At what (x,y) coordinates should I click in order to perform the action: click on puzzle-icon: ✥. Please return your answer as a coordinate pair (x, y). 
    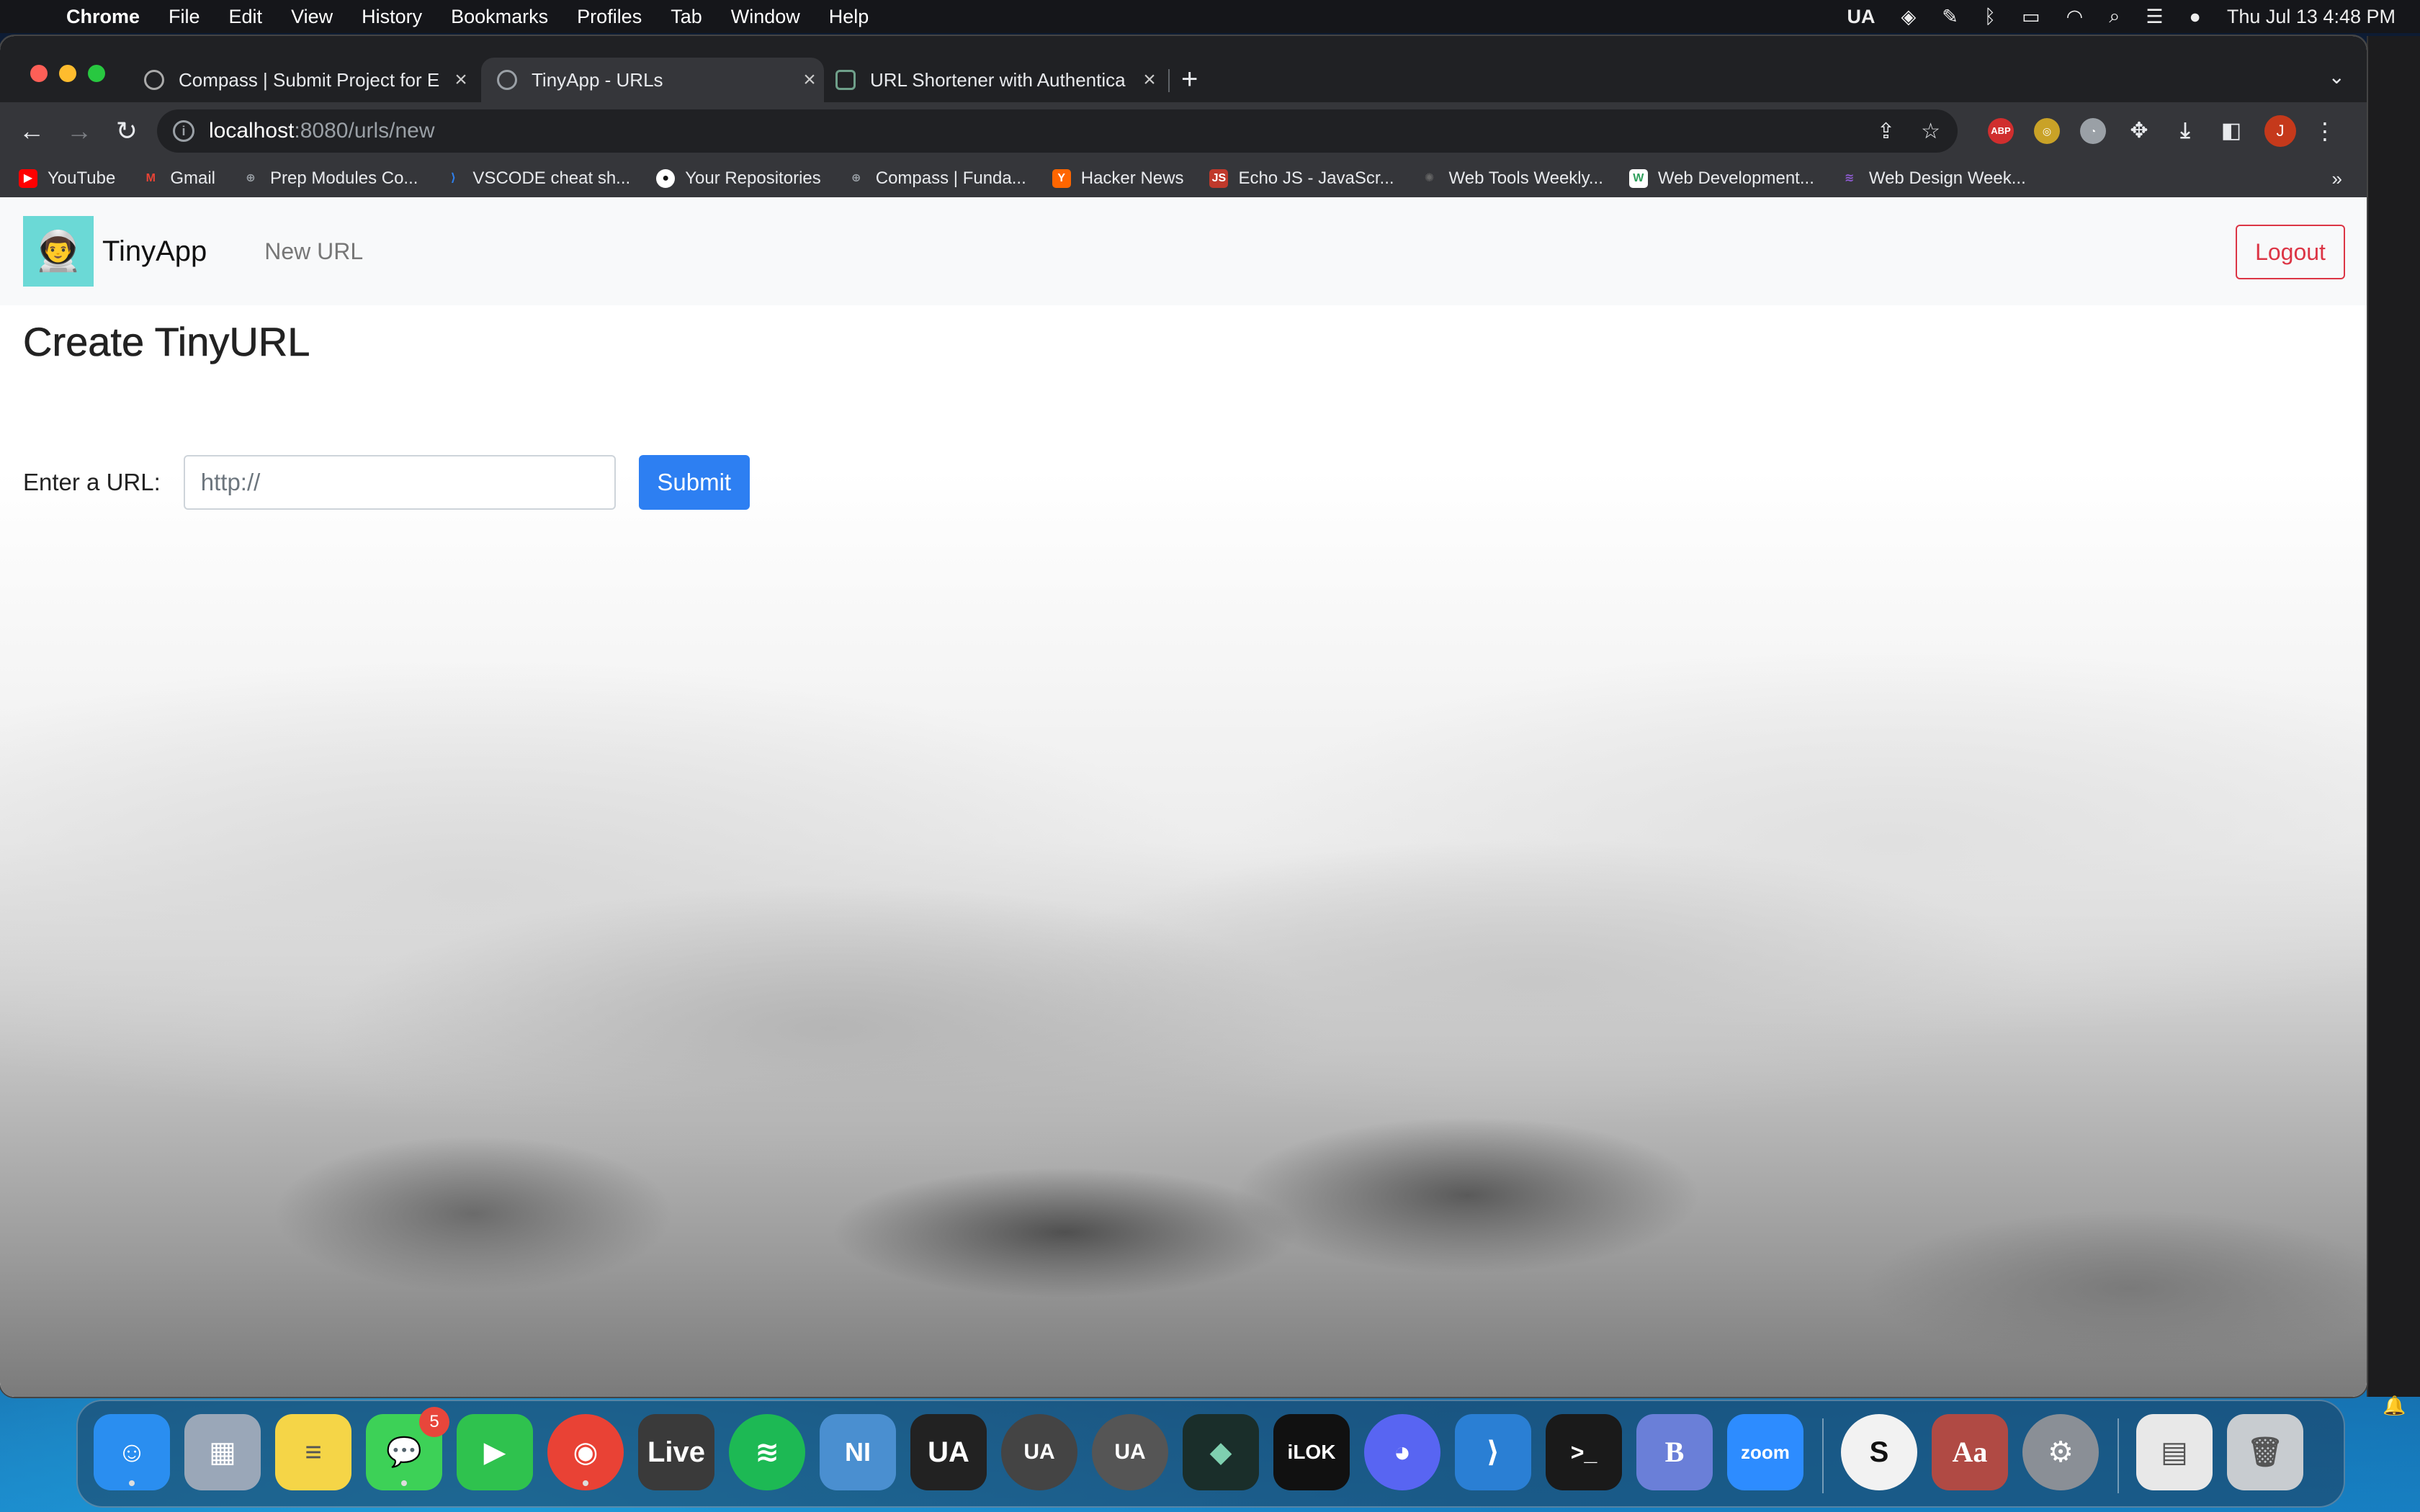
    Looking at the image, I should click on (2139, 131).